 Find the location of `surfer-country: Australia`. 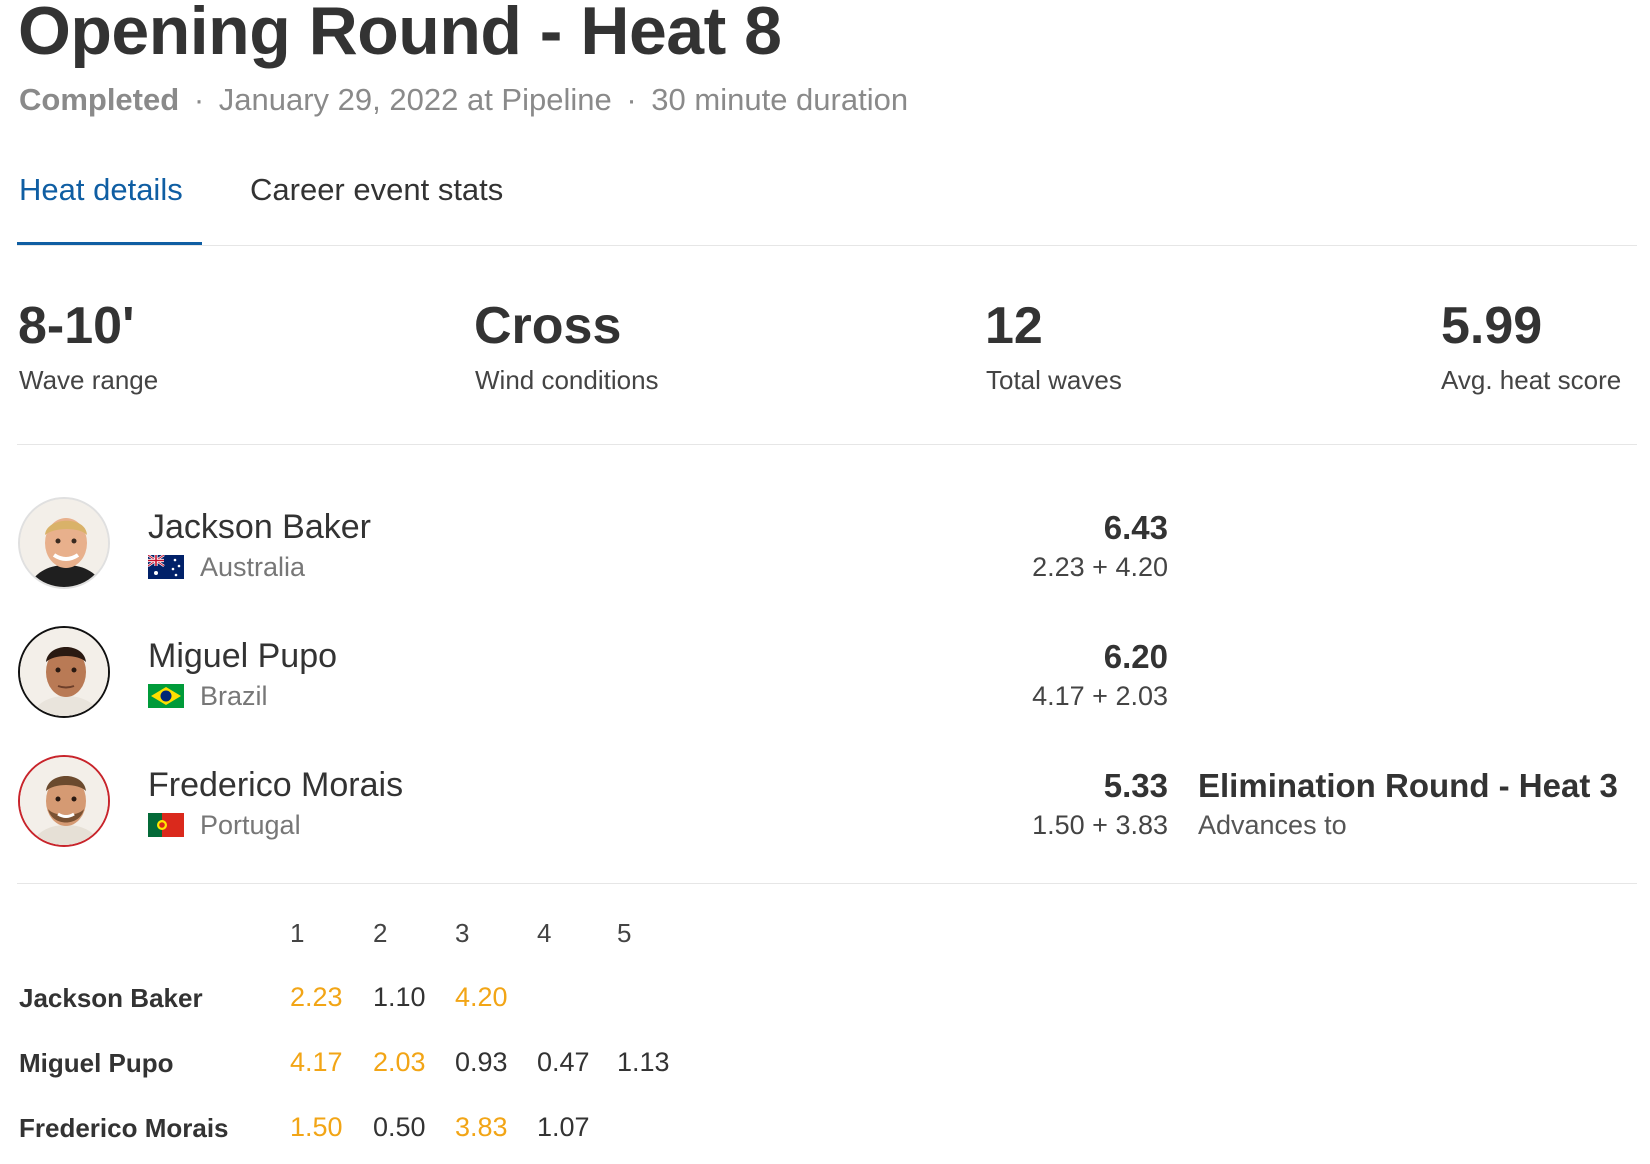

surfer-country: Australia is located at coordinates (253, 567).